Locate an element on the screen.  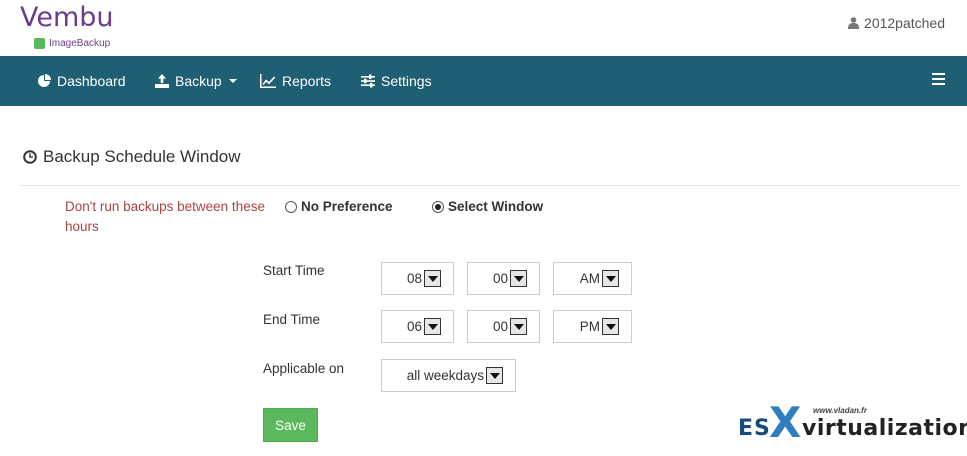
user-name: 2012patched is located at coordinates (904, 23).